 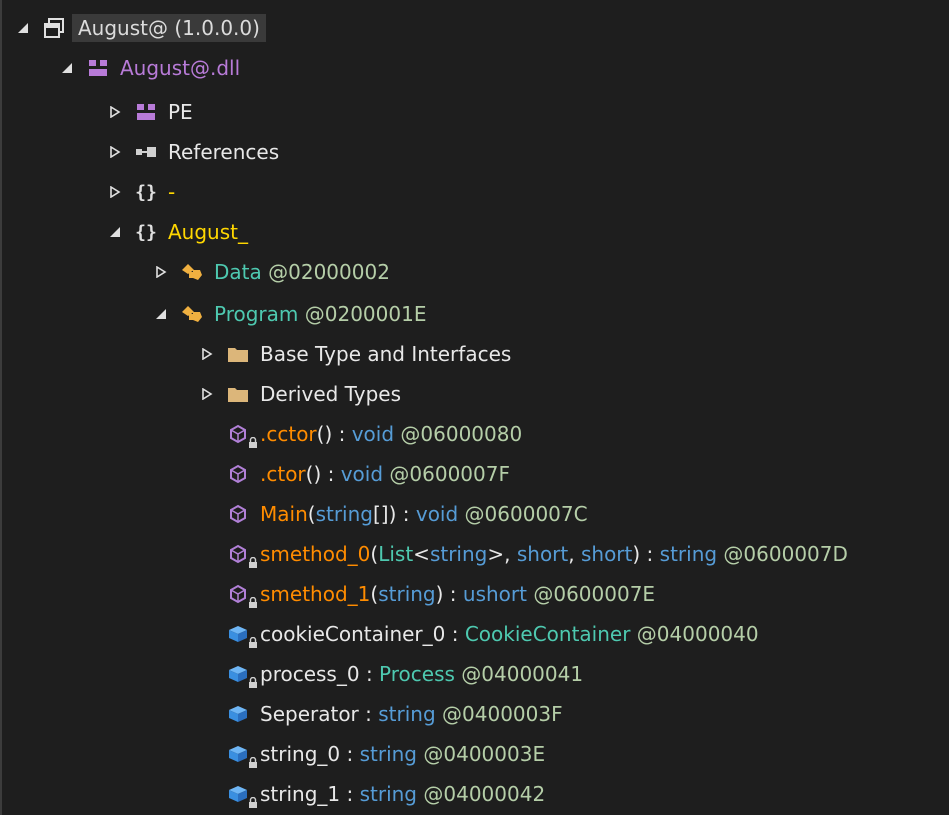 I want to click on tree-node-base-types: Base Type and Interfaces, so click(x=475, y=354).